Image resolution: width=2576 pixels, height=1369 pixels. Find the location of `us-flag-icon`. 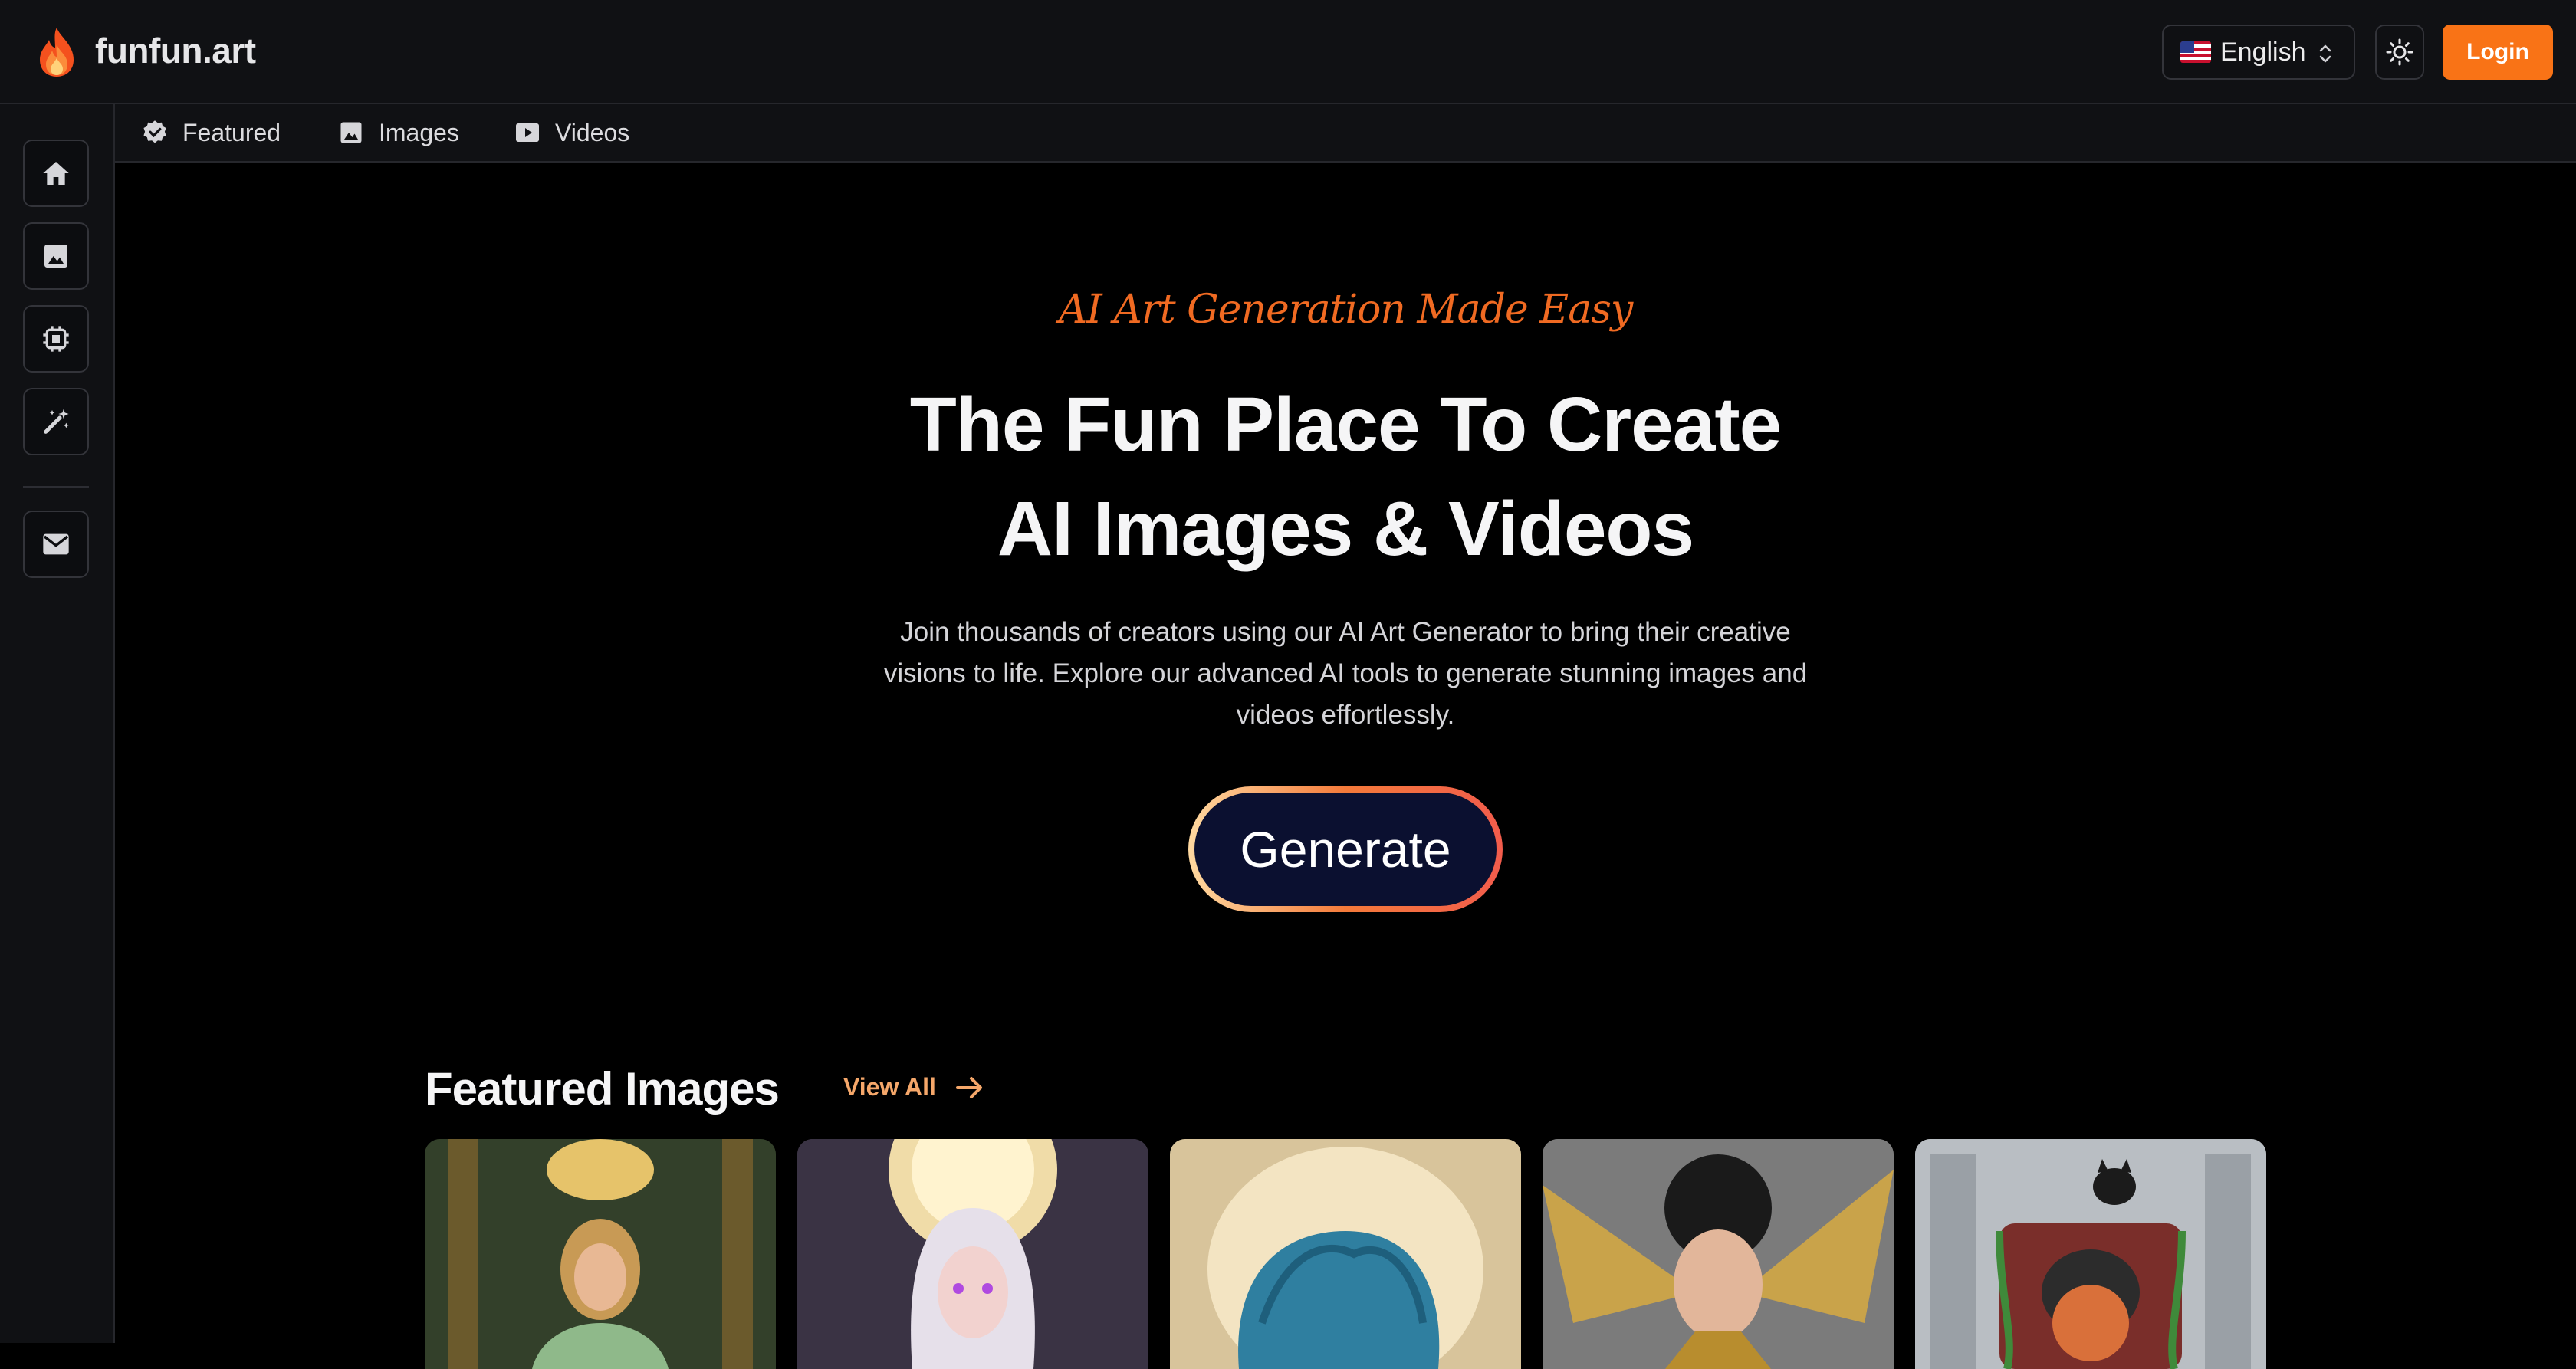

us-flag-icon is located at coordinates (2195, 52).